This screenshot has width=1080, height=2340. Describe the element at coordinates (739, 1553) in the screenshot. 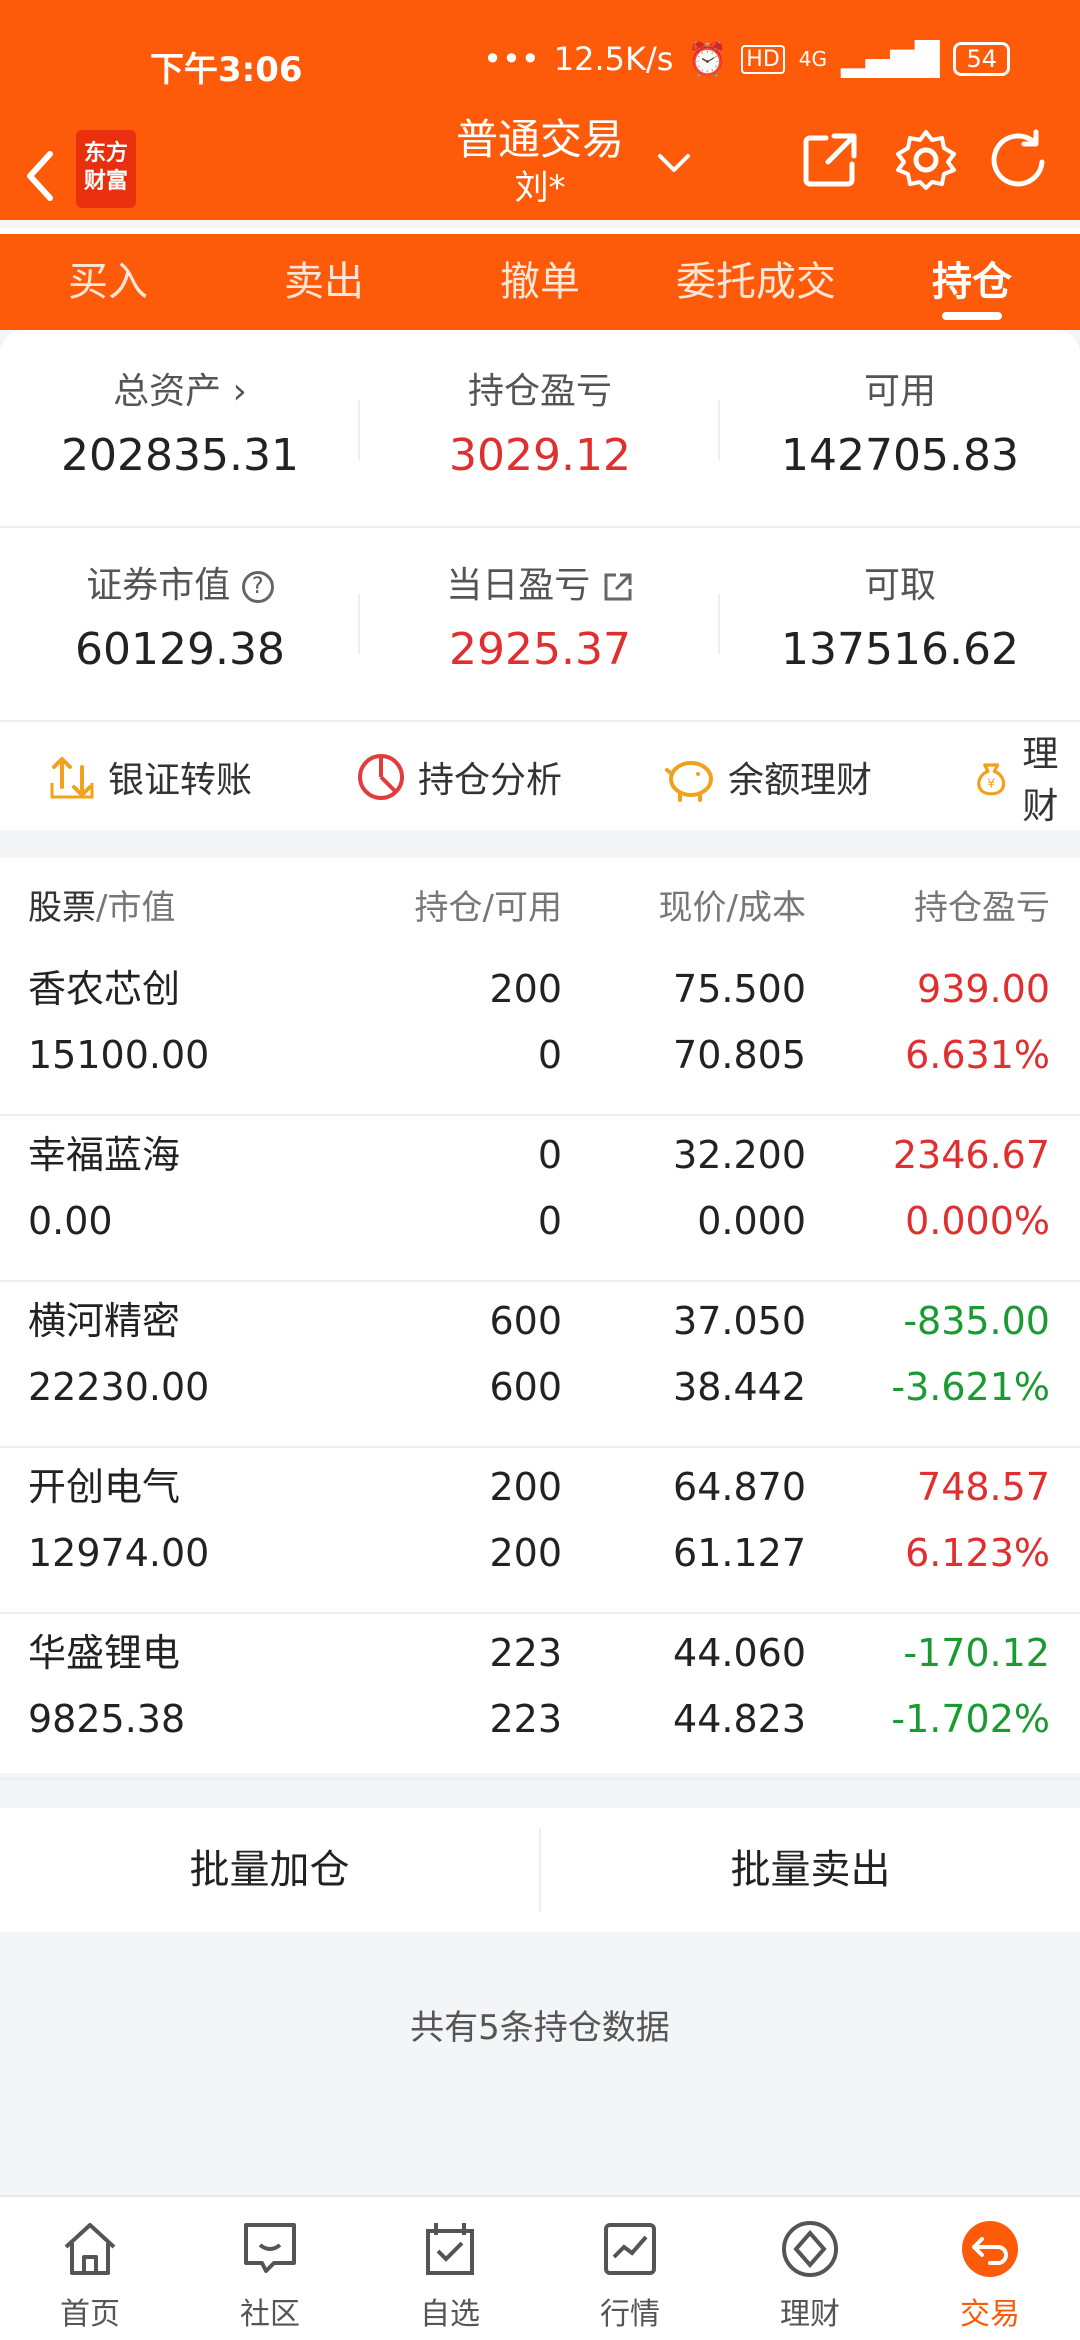

I see `cost-price: 61.127` at that location.